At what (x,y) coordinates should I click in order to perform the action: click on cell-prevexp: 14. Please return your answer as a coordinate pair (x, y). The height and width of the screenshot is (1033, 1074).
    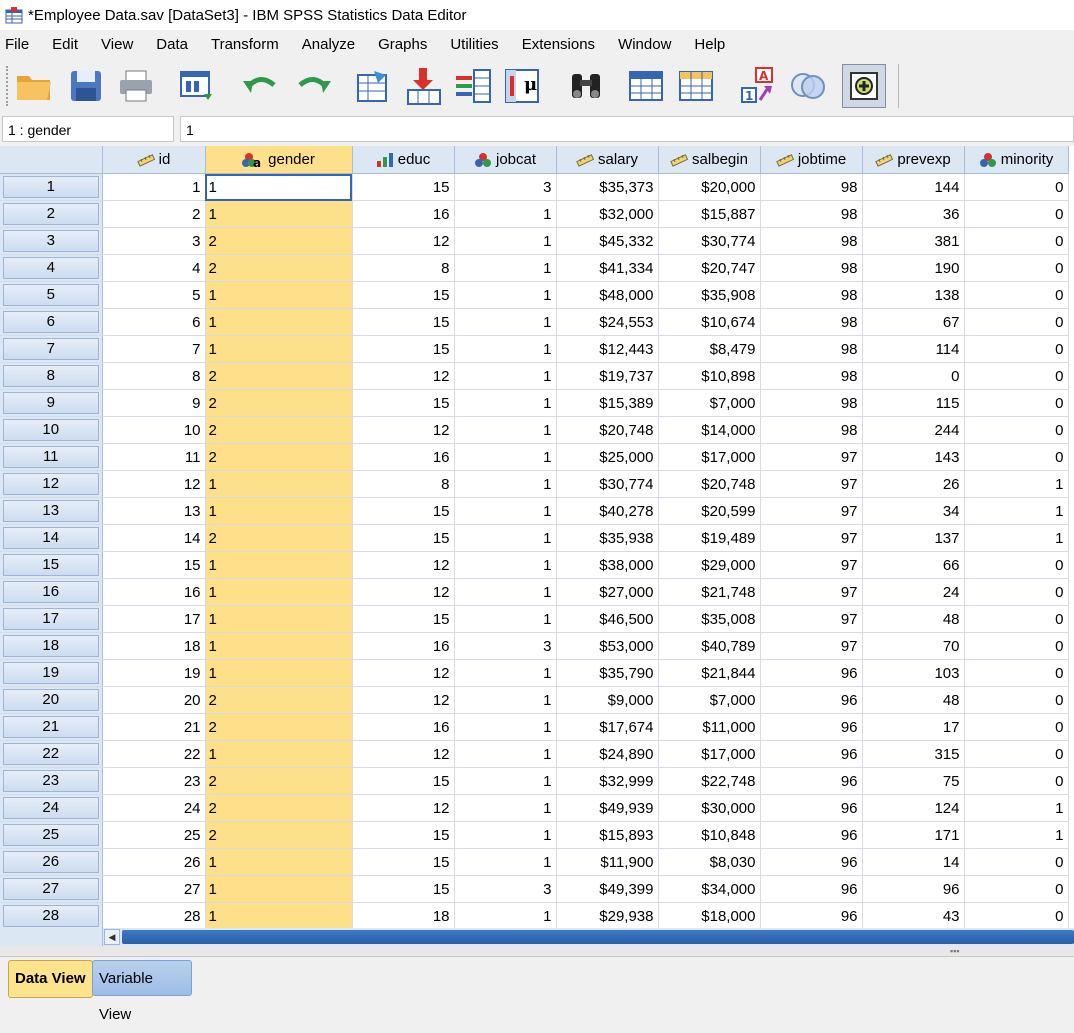
    Looking at the image, I should click on (913, 862).